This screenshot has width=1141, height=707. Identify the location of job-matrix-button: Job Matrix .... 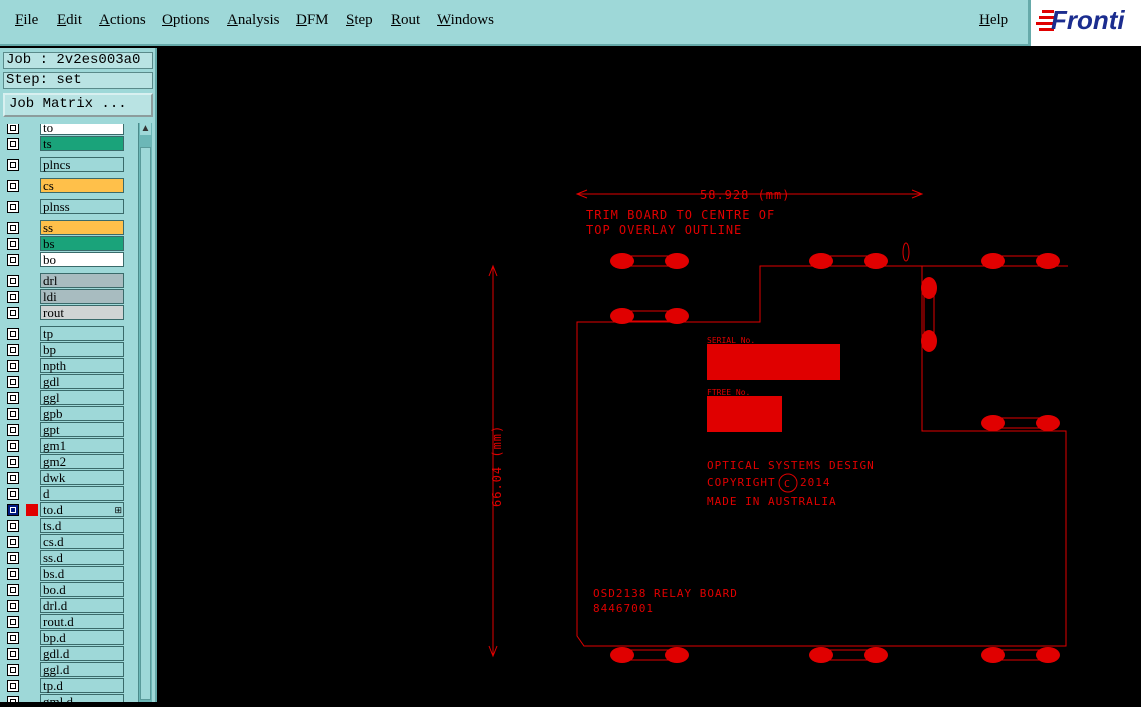
(78, 105).